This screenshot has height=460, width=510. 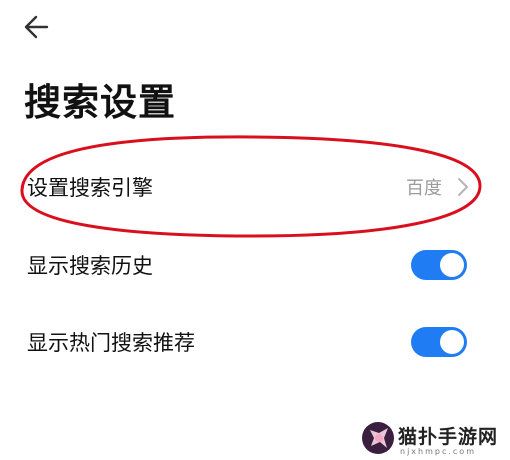 What do you see at coordinates (255, 342) in the screenshot?
I see `hot-search-setting-row: 显示热门搜索推荐` at bounding box center [255, 342].